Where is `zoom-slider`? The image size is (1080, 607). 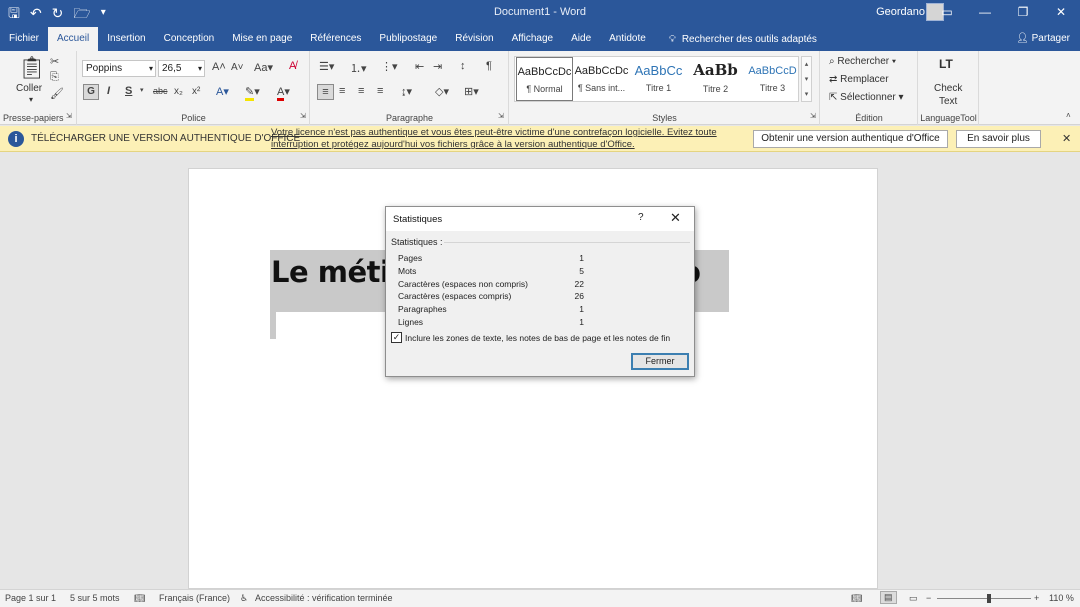
zoom-slider is located at coordinates (984, 598).